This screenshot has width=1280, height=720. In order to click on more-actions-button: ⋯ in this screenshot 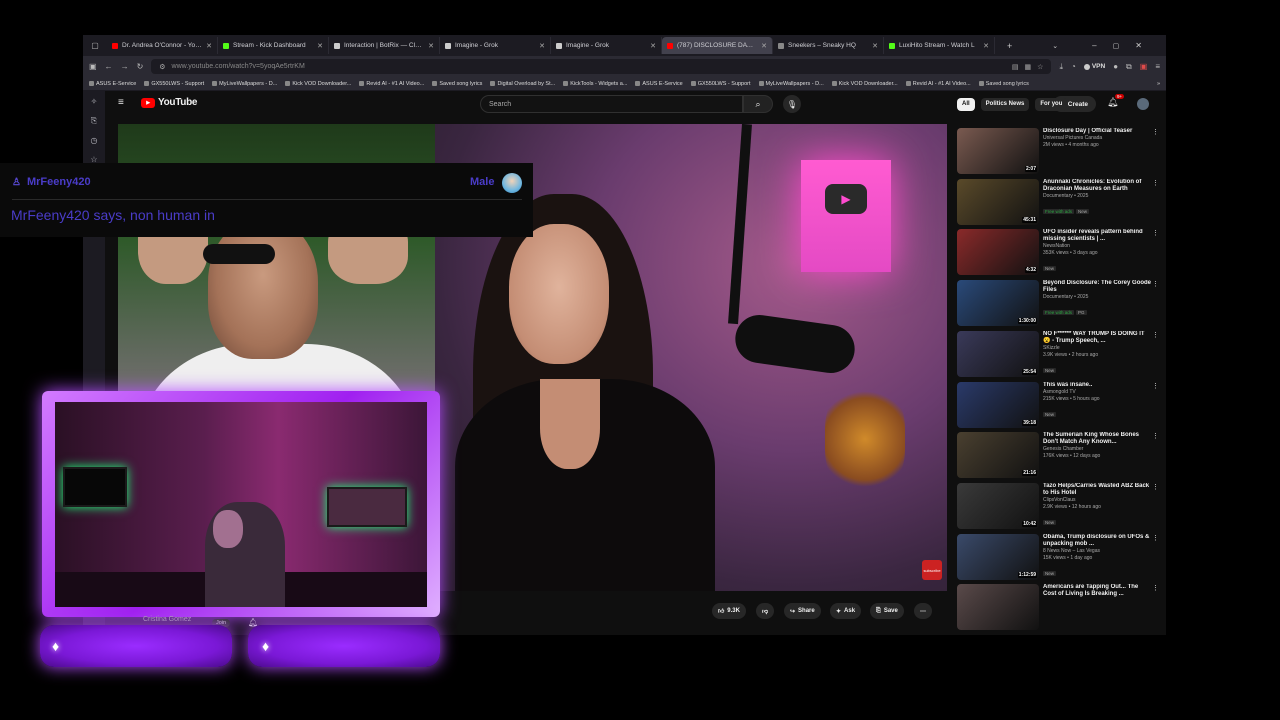, I will do `click(923, 611)`.